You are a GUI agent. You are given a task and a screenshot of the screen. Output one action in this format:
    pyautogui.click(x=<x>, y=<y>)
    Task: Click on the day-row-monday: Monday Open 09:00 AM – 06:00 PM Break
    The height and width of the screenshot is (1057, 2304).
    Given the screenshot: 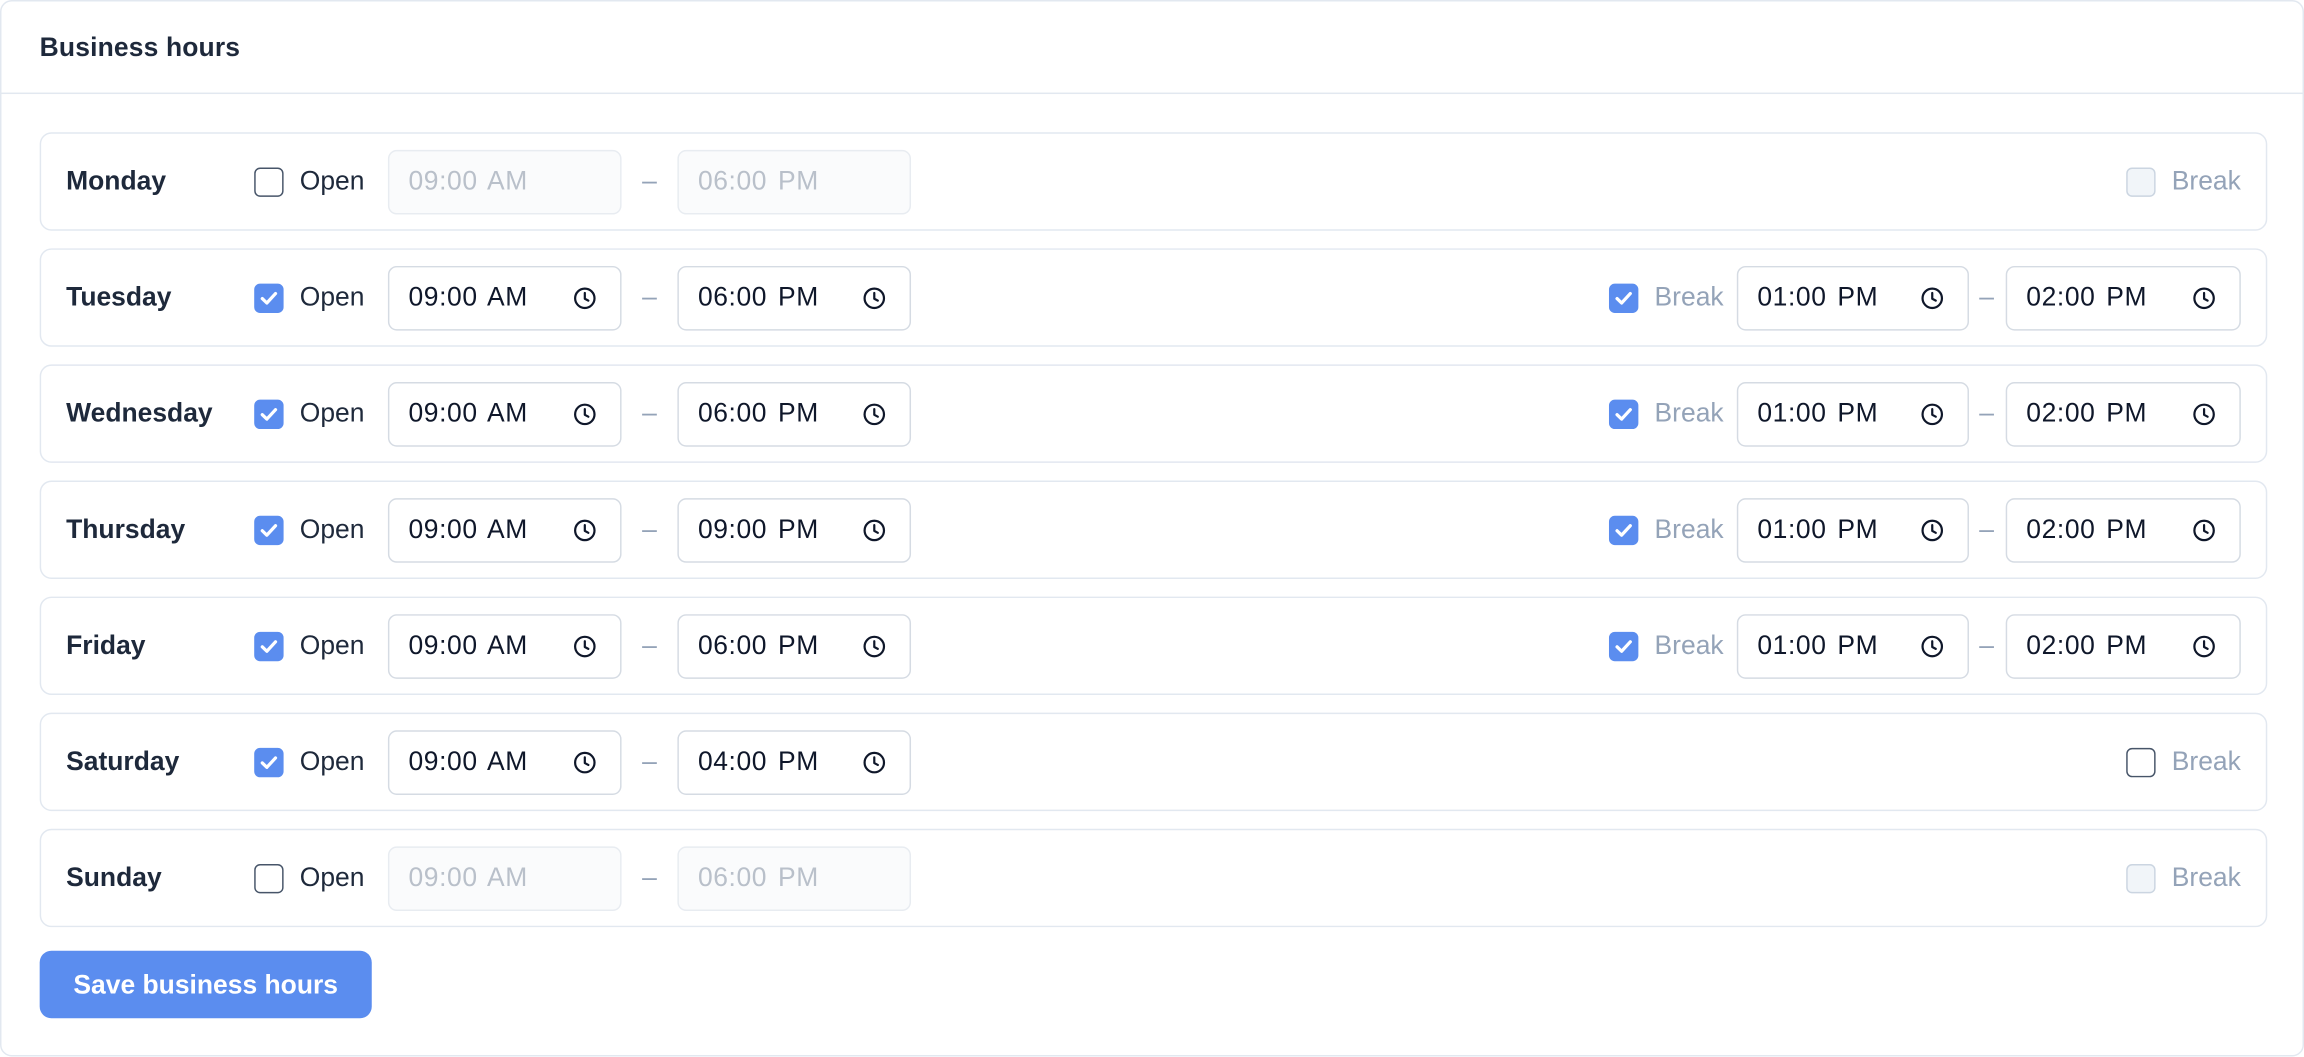 What is the action you would take?
    pyautogui.click(x=1153, y=181)
    